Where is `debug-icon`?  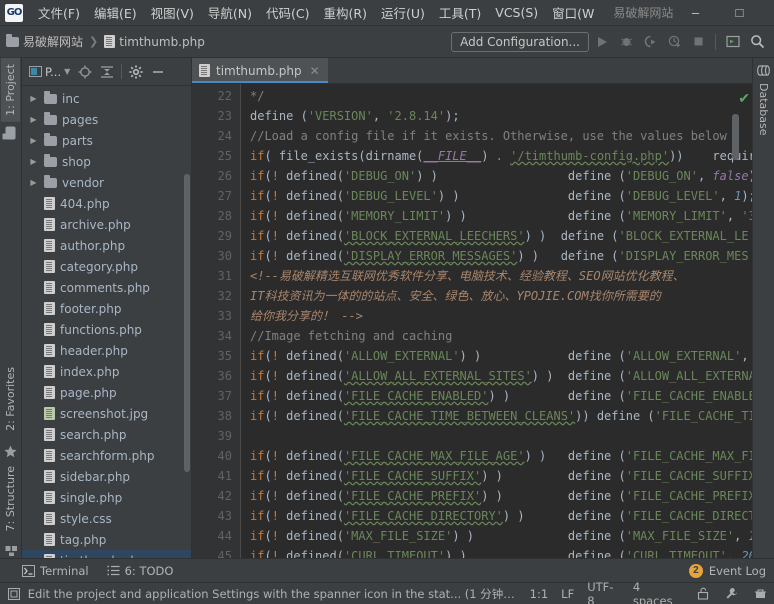
debug-icon is located at coordinates (626, 42).